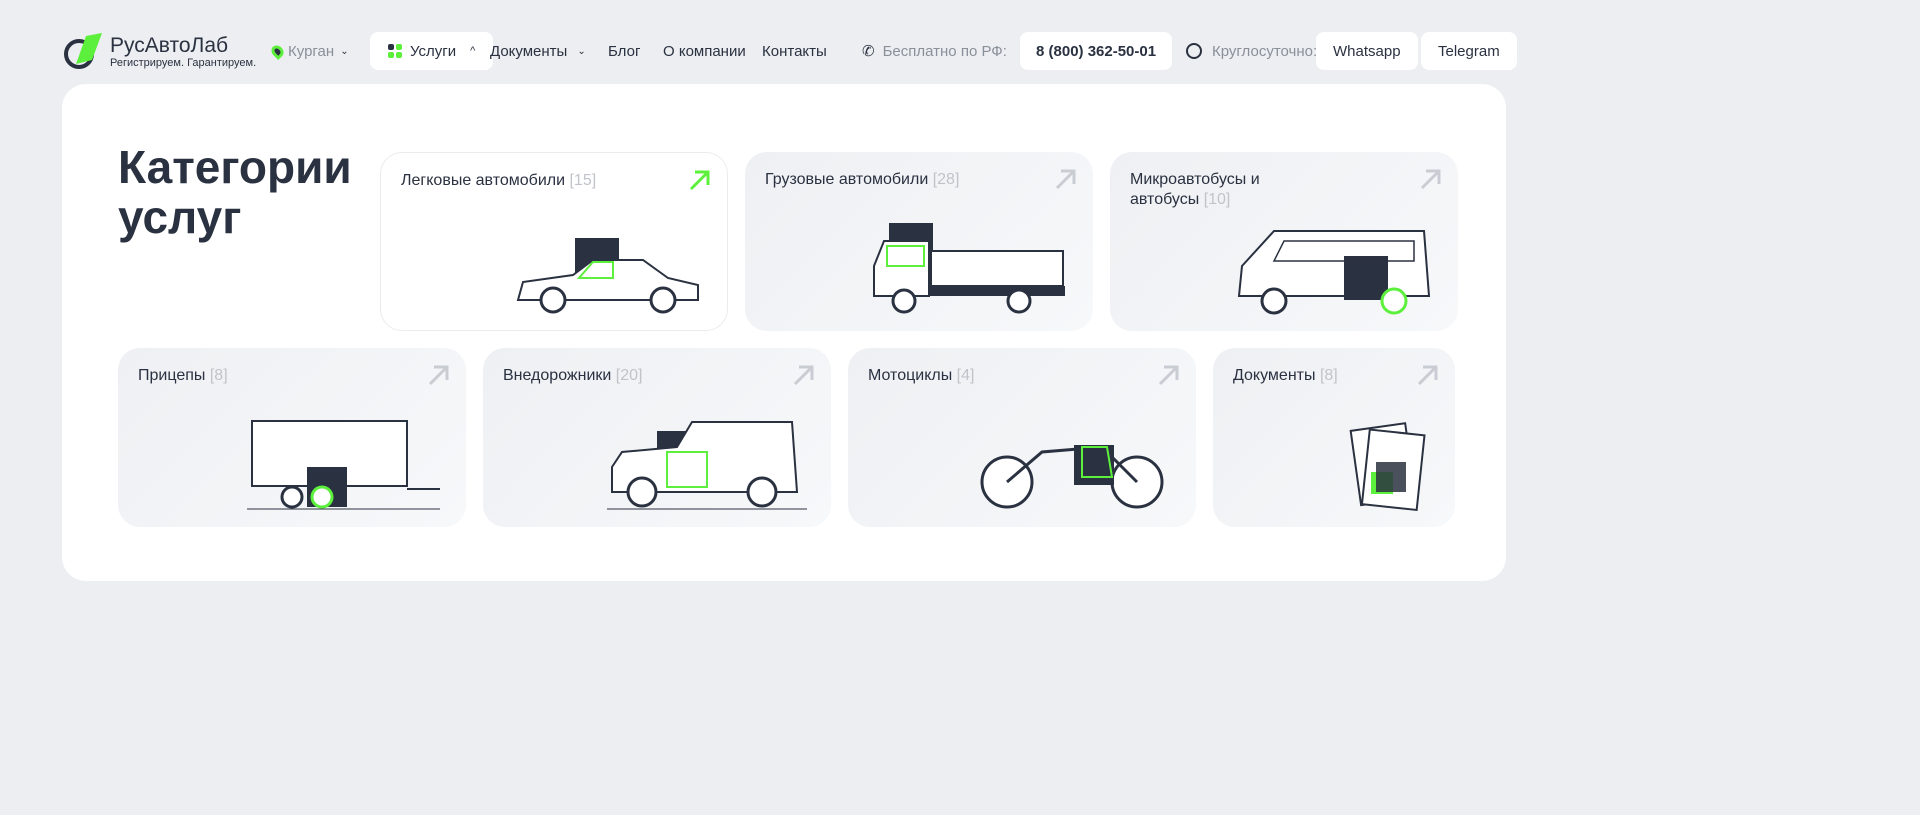  Describe the element at coordinates (944, 51) in the screenshot. I see `free-call-label: Бесплатно по РФ:` at that location.